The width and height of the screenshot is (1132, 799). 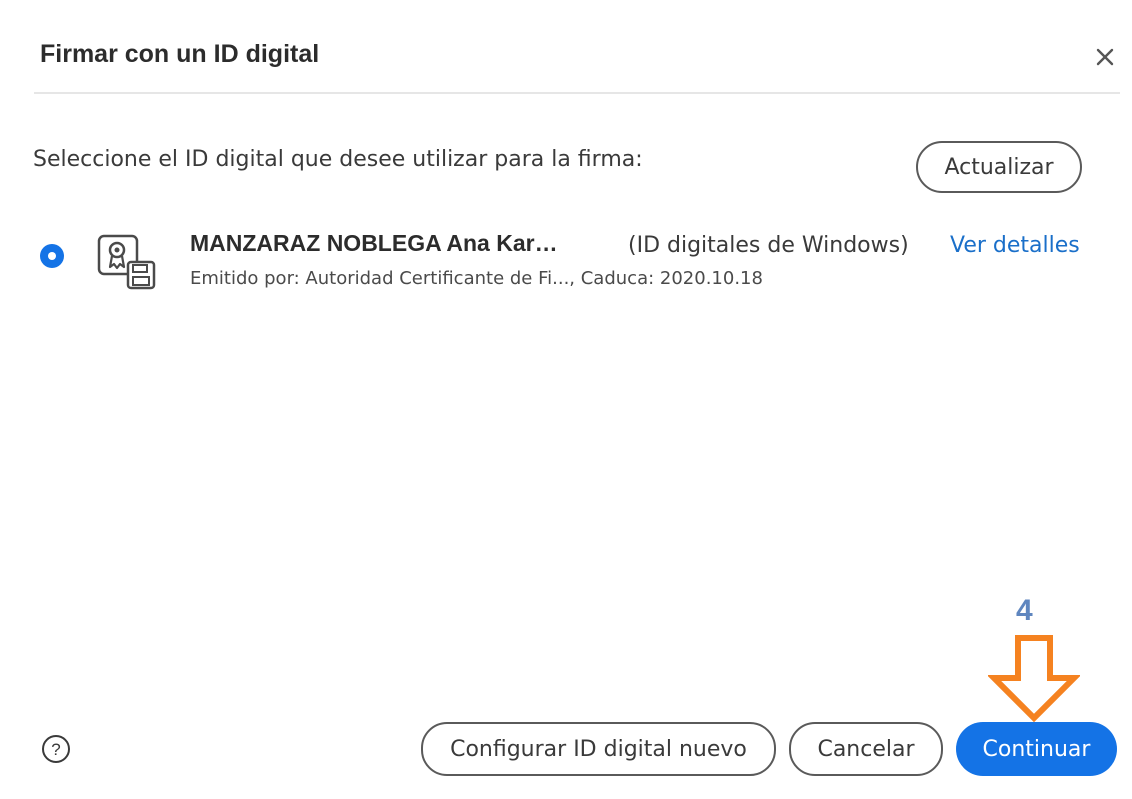 What do you see at coordinates (1034, 678) in the screenshot?
I see `down-arrow-icon` at bounding box center [1034, 678].